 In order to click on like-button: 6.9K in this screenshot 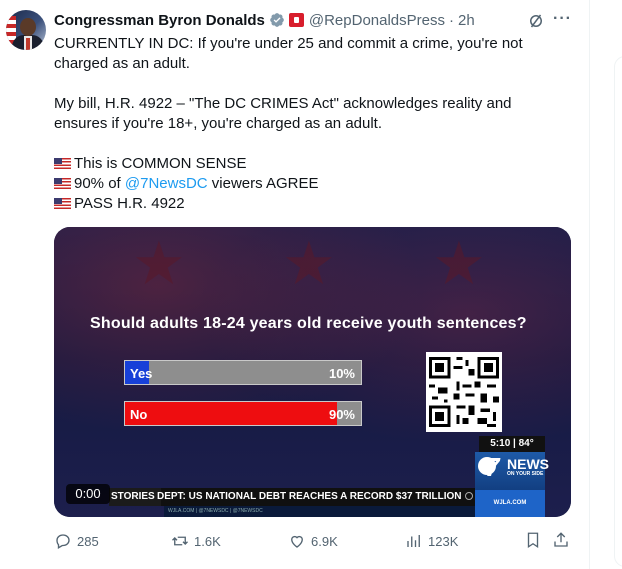, I will do `click(313, 541)`.